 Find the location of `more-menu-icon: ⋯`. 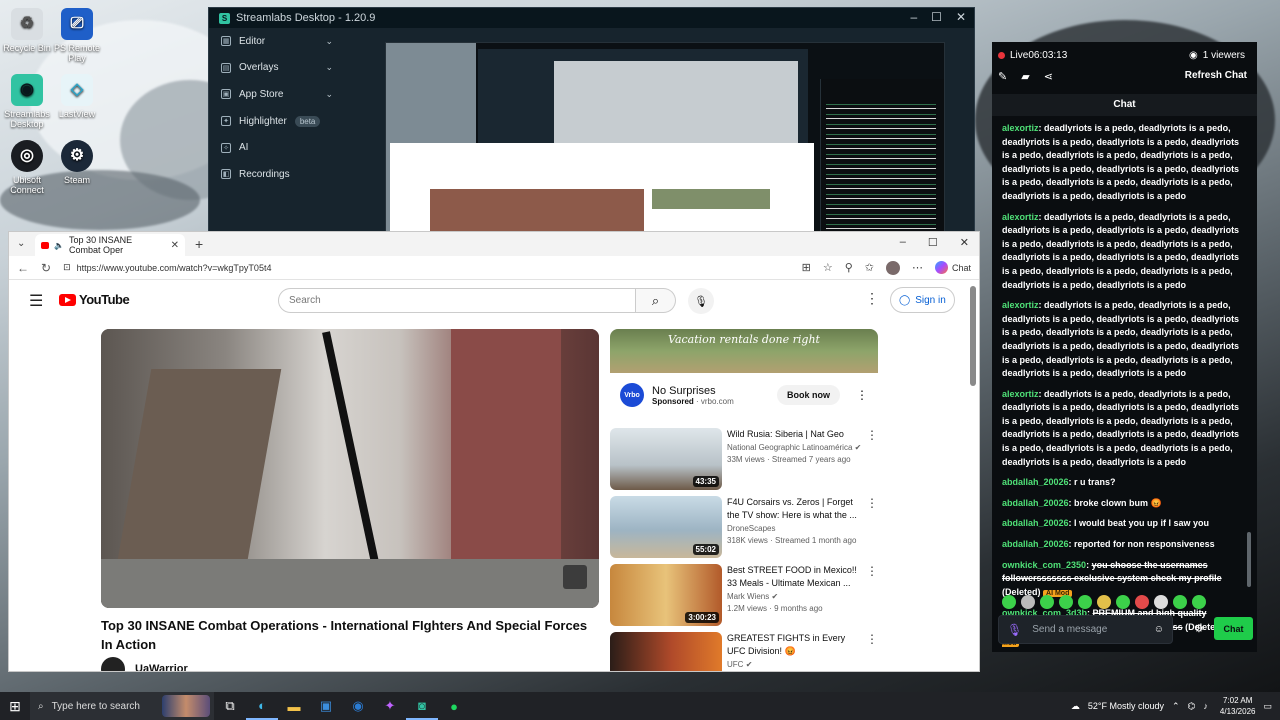

more-menu-icon: ⋯ is located at coordinates (917, 267).